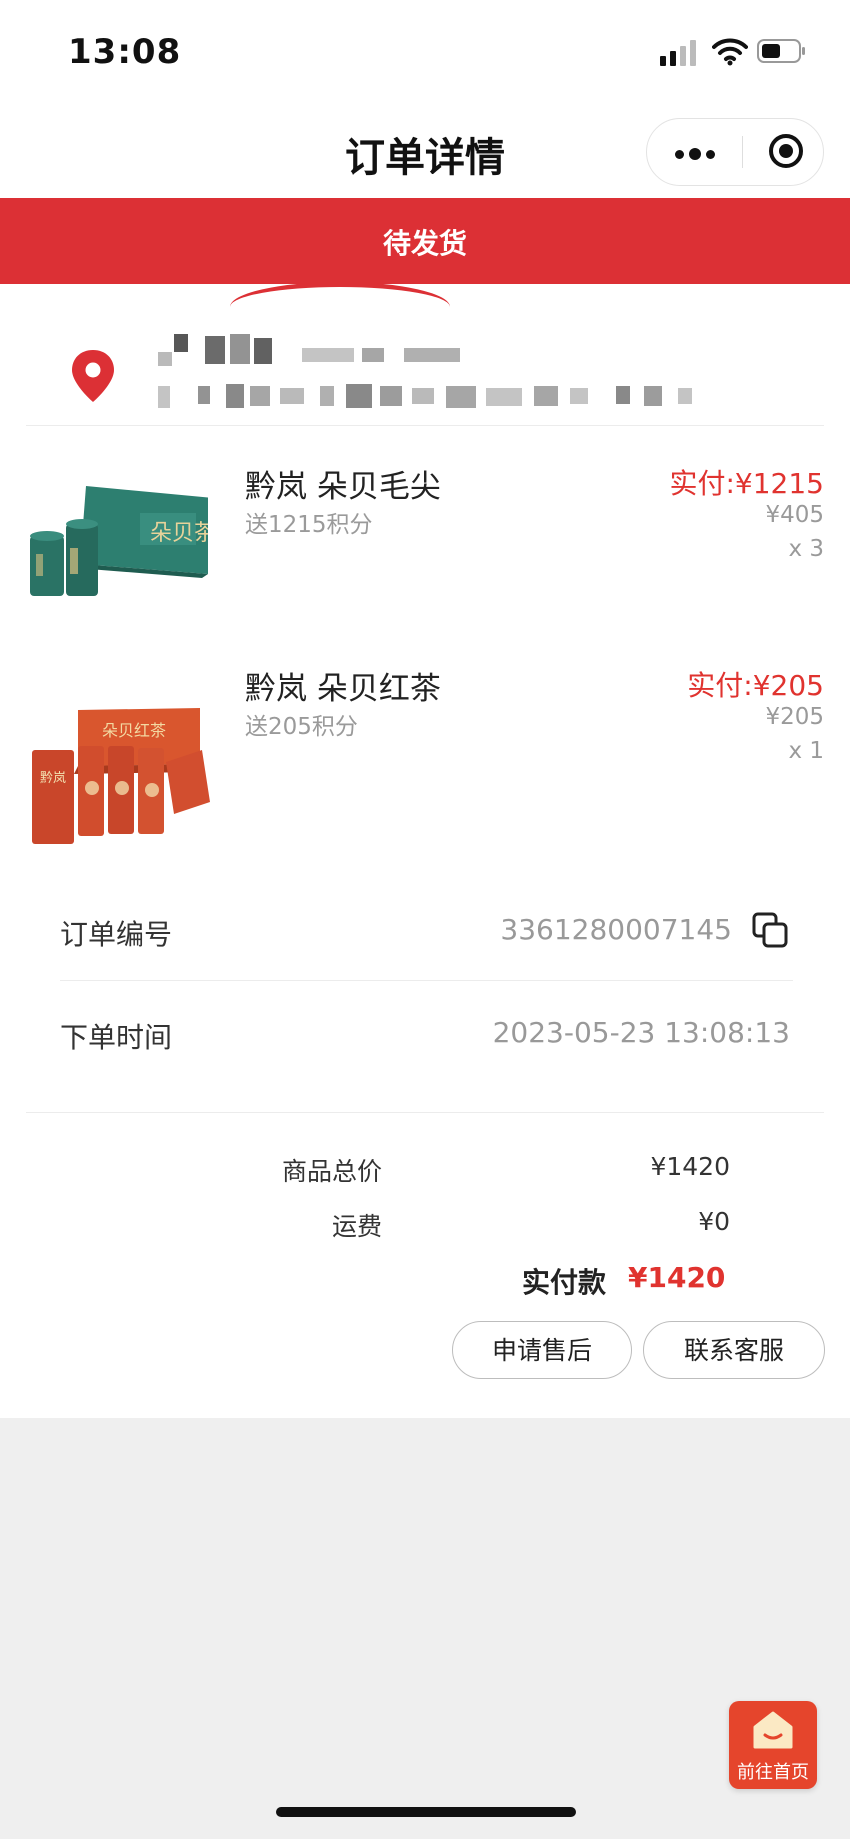 The height and width of the screenshot is (1839, 850). Describe the element at coordinates (426, 1812) in the screenshot. I see `home-indicator` at that location.